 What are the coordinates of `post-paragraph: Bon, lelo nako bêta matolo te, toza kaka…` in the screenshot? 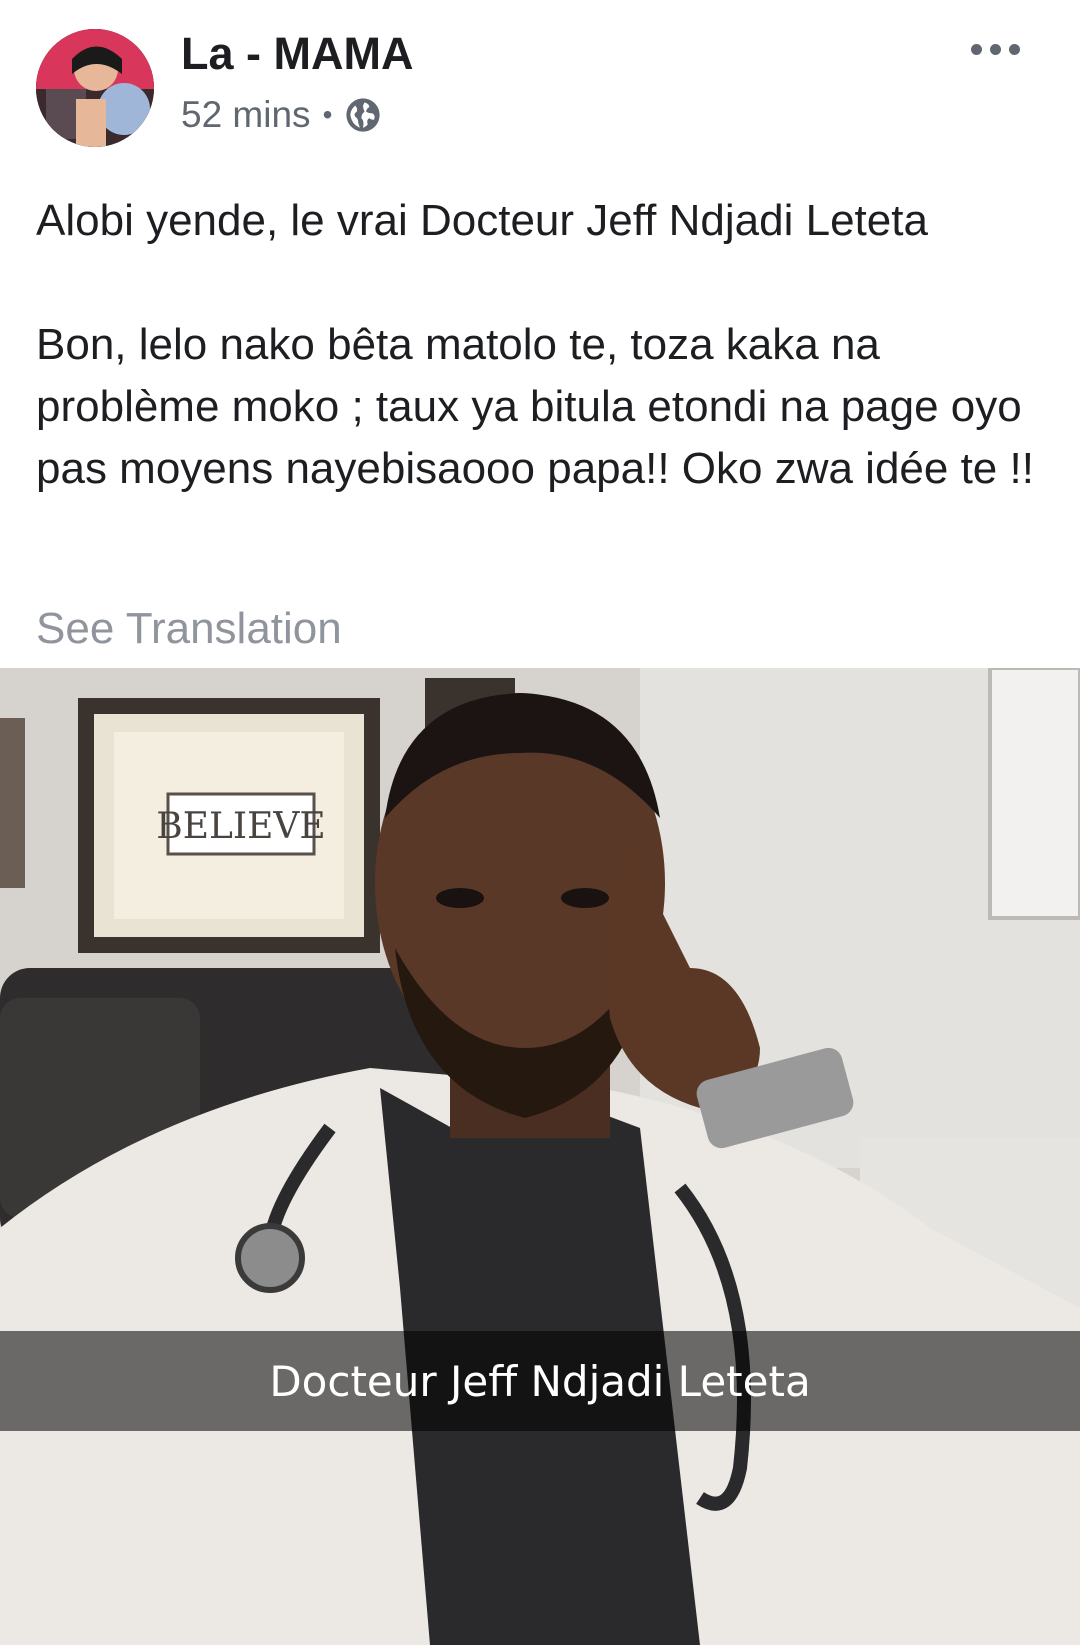 It's located at (535, 406).